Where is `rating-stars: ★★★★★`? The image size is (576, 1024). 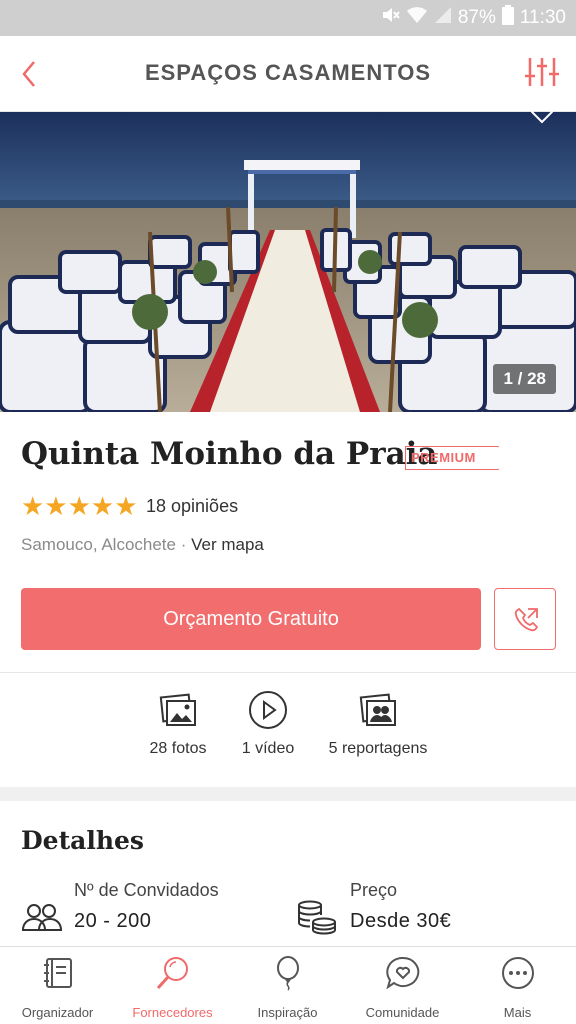
rating-stars: ★★★★★ is located at coordinates (79, 506).